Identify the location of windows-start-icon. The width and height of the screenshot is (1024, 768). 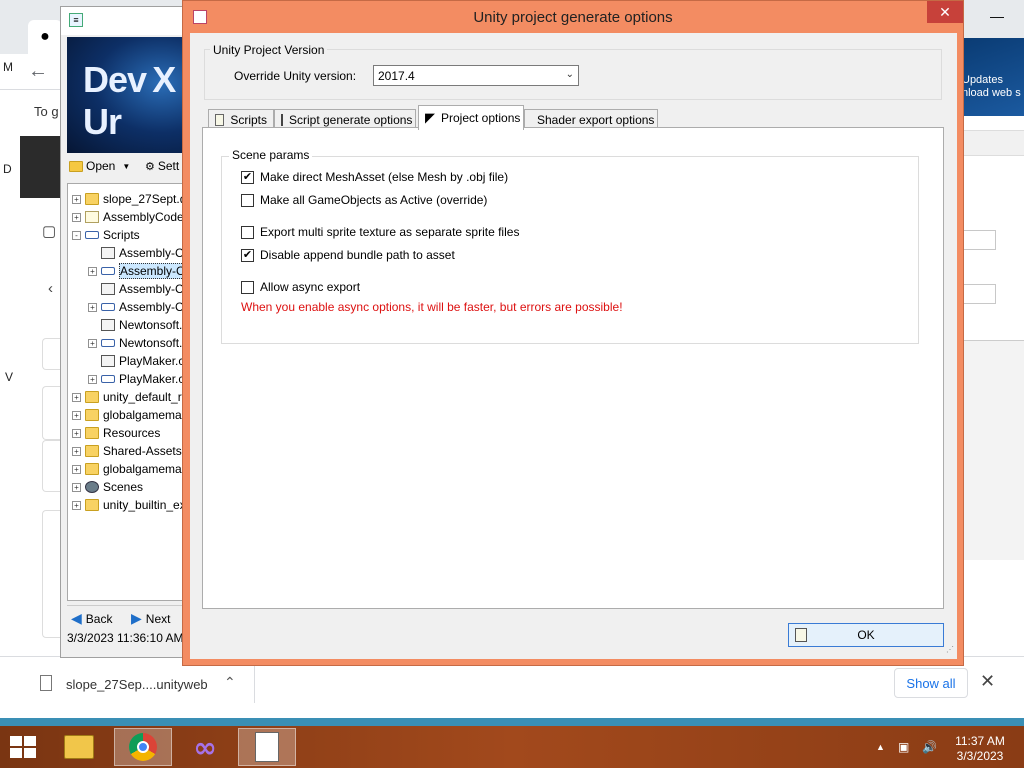
(24, 748).